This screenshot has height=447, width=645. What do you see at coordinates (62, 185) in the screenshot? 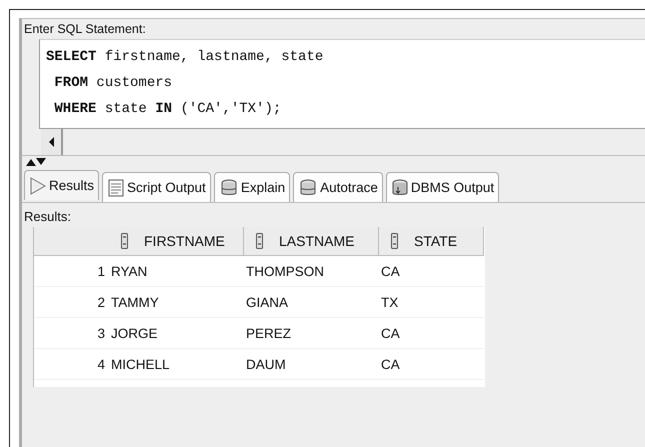
I see `output-tab: Results` at bounding box center [62, 185].